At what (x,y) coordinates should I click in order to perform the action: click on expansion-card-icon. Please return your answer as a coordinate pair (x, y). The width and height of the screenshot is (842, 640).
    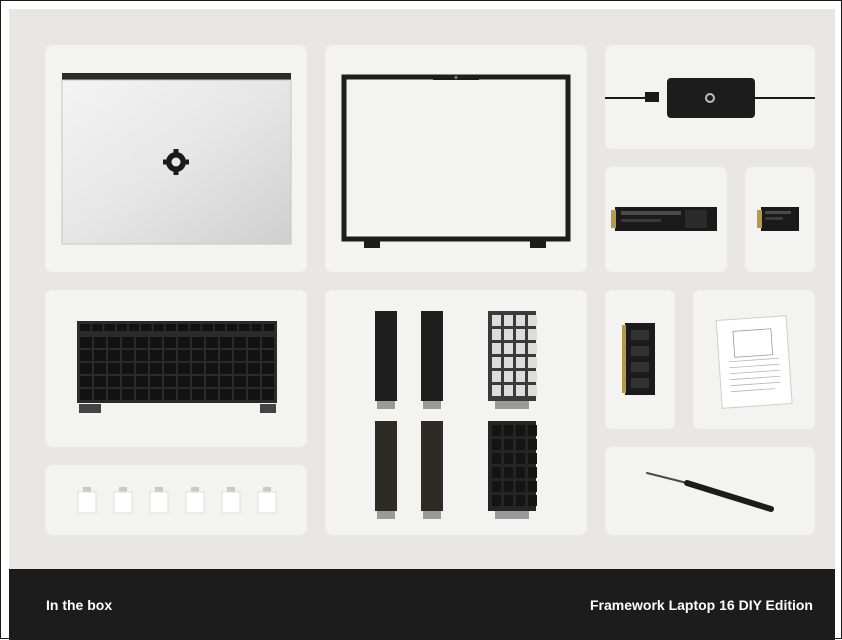
    Looking at the image, I should click on (177, 500).